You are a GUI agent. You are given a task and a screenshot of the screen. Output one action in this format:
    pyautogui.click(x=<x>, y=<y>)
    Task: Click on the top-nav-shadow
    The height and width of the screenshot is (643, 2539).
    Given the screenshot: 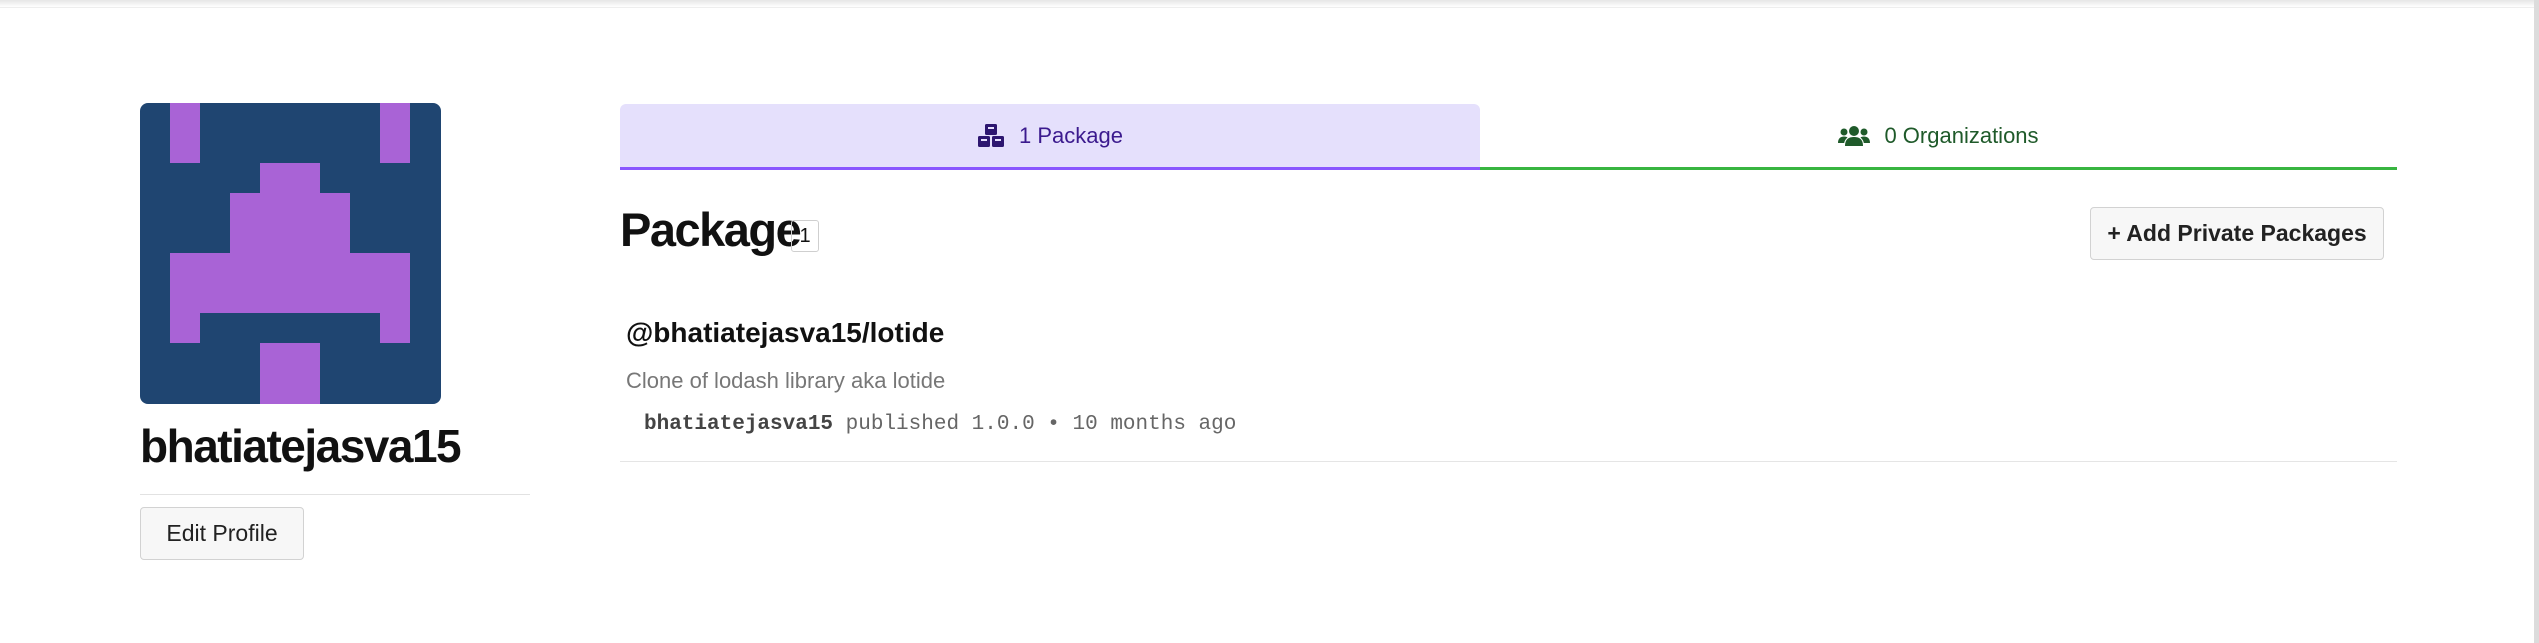 What is the action you would take?
    pyautogui.click(x=1269, y=4)
    